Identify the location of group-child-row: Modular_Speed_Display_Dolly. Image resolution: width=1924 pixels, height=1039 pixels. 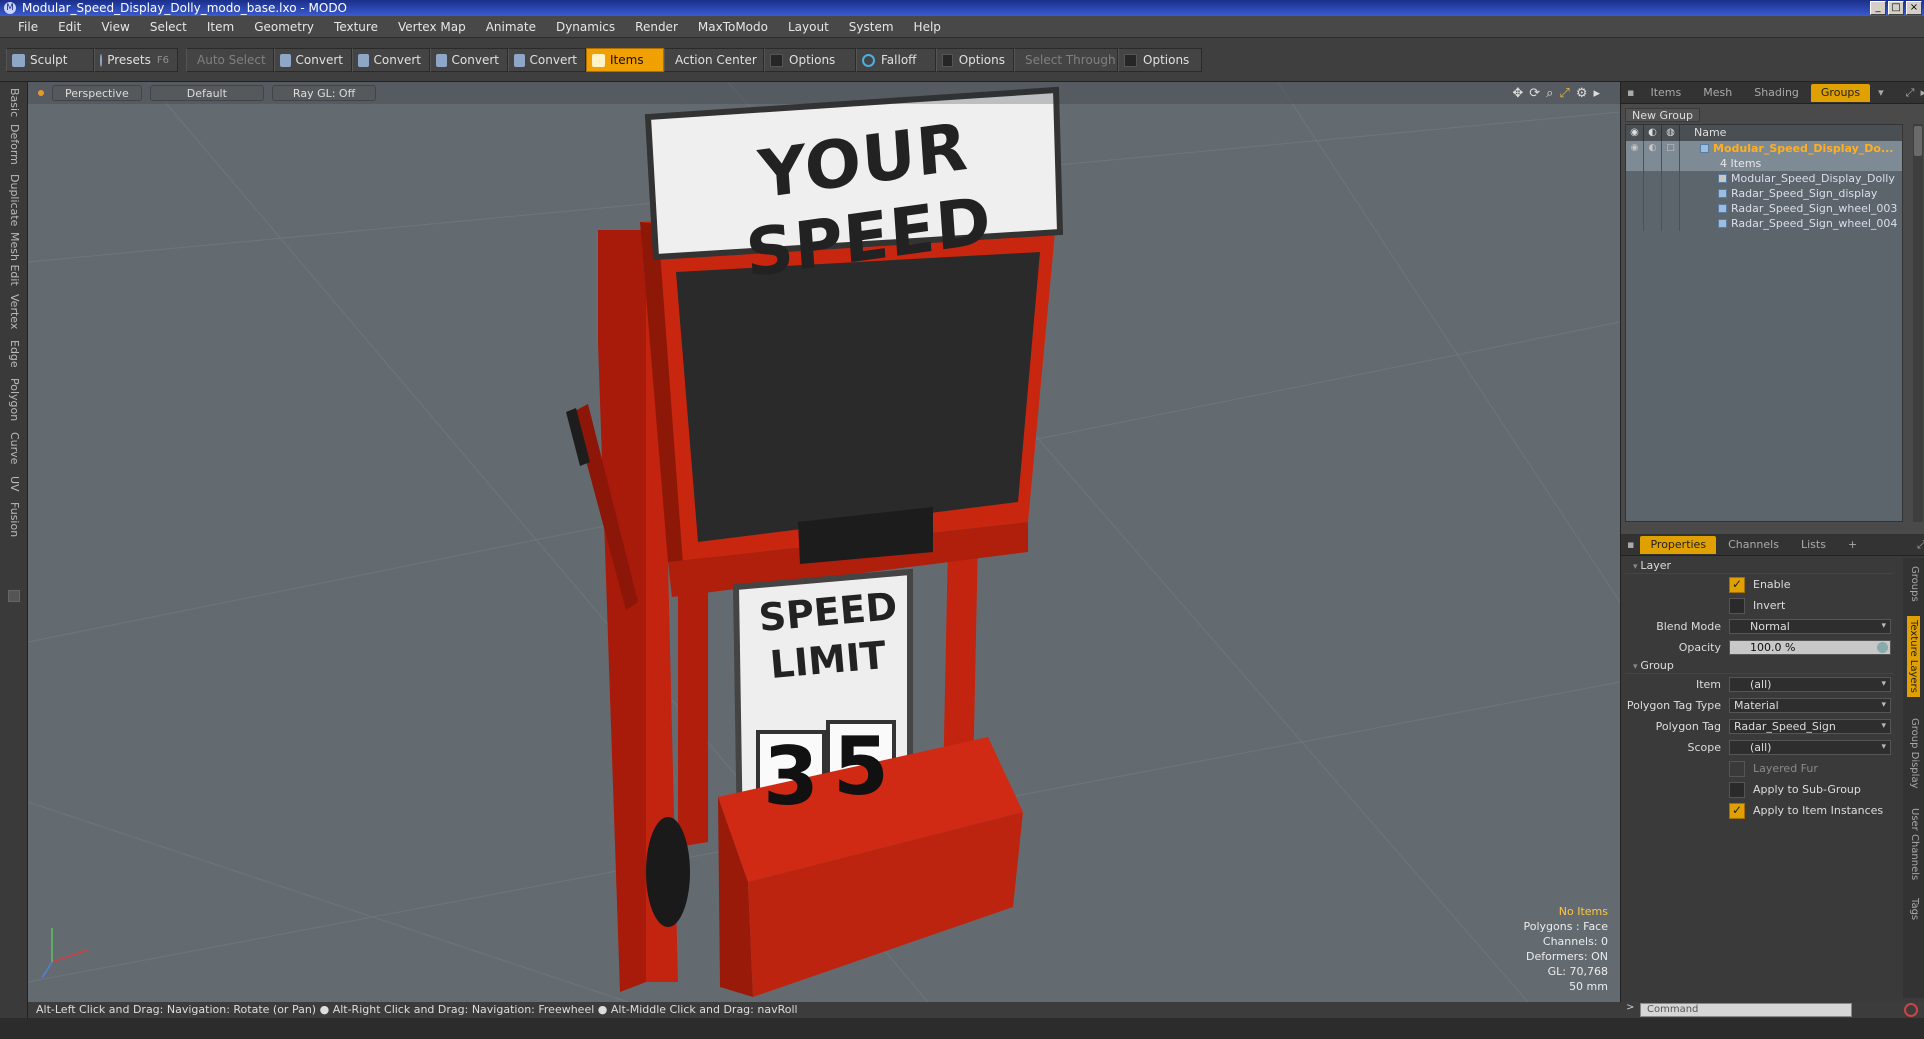
(1764, 178).